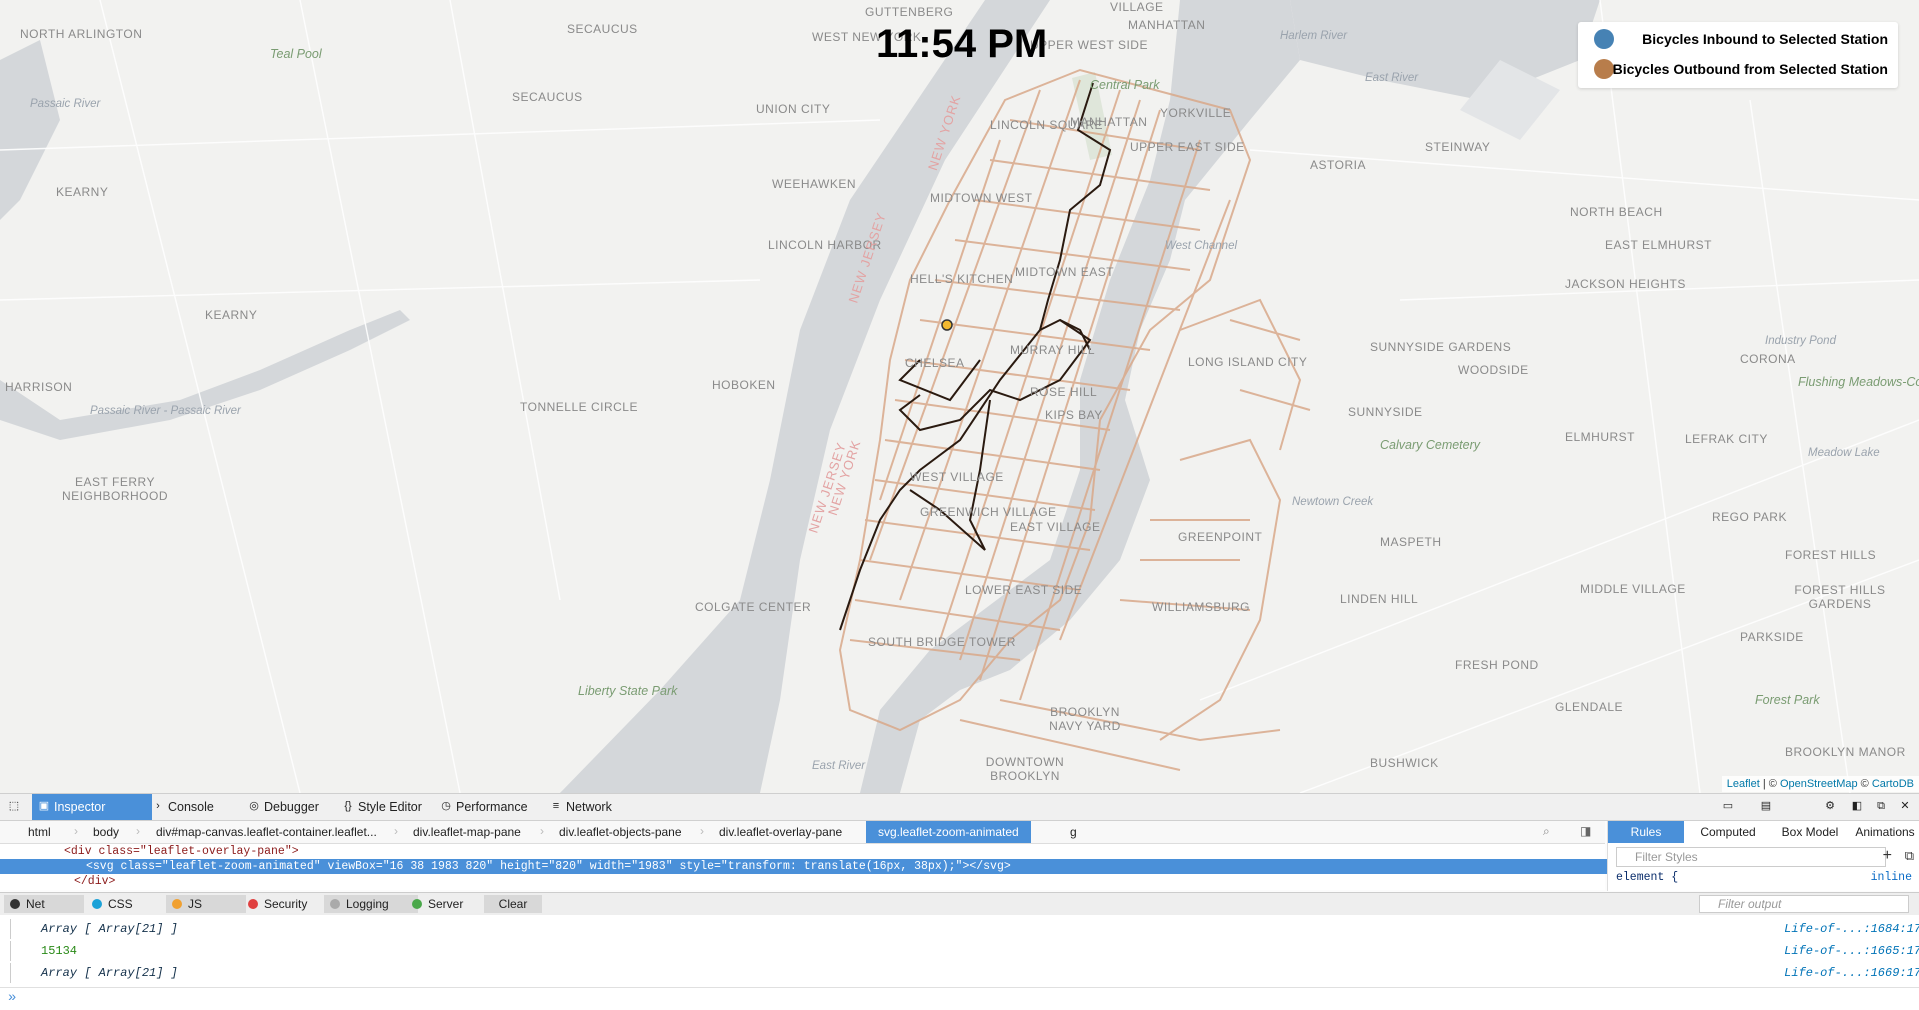  What do you see at coordinates (1201, 607) in the screenshot?
I see `map-label: WILLIAMSBURG` at bounding box center [1201, 607].